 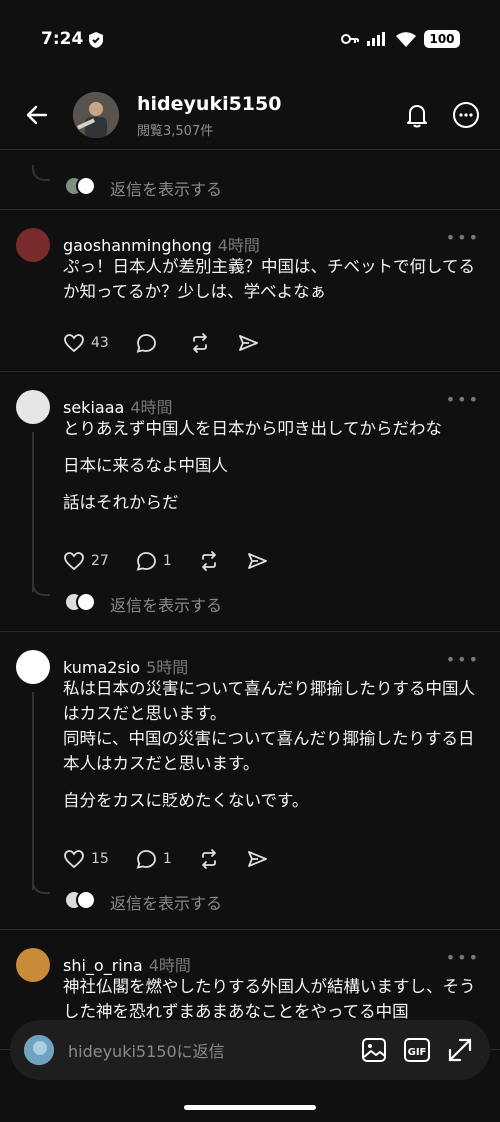 I want to click on reply-input: hideyuki5150に返信, so click(x=146, y=1050).